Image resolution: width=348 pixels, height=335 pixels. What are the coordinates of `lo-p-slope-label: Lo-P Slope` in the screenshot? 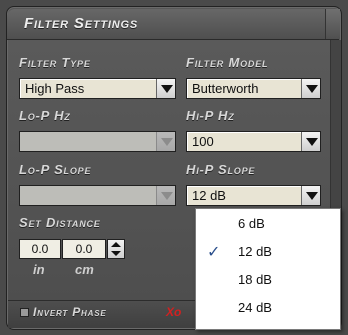 It's located at (55, 169).